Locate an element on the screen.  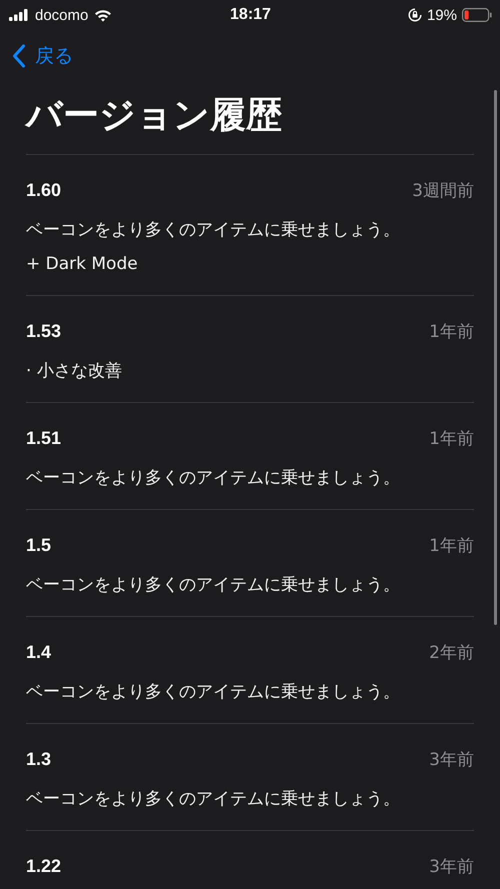
version-number: 1.22 is located at coordinates (44, 866).